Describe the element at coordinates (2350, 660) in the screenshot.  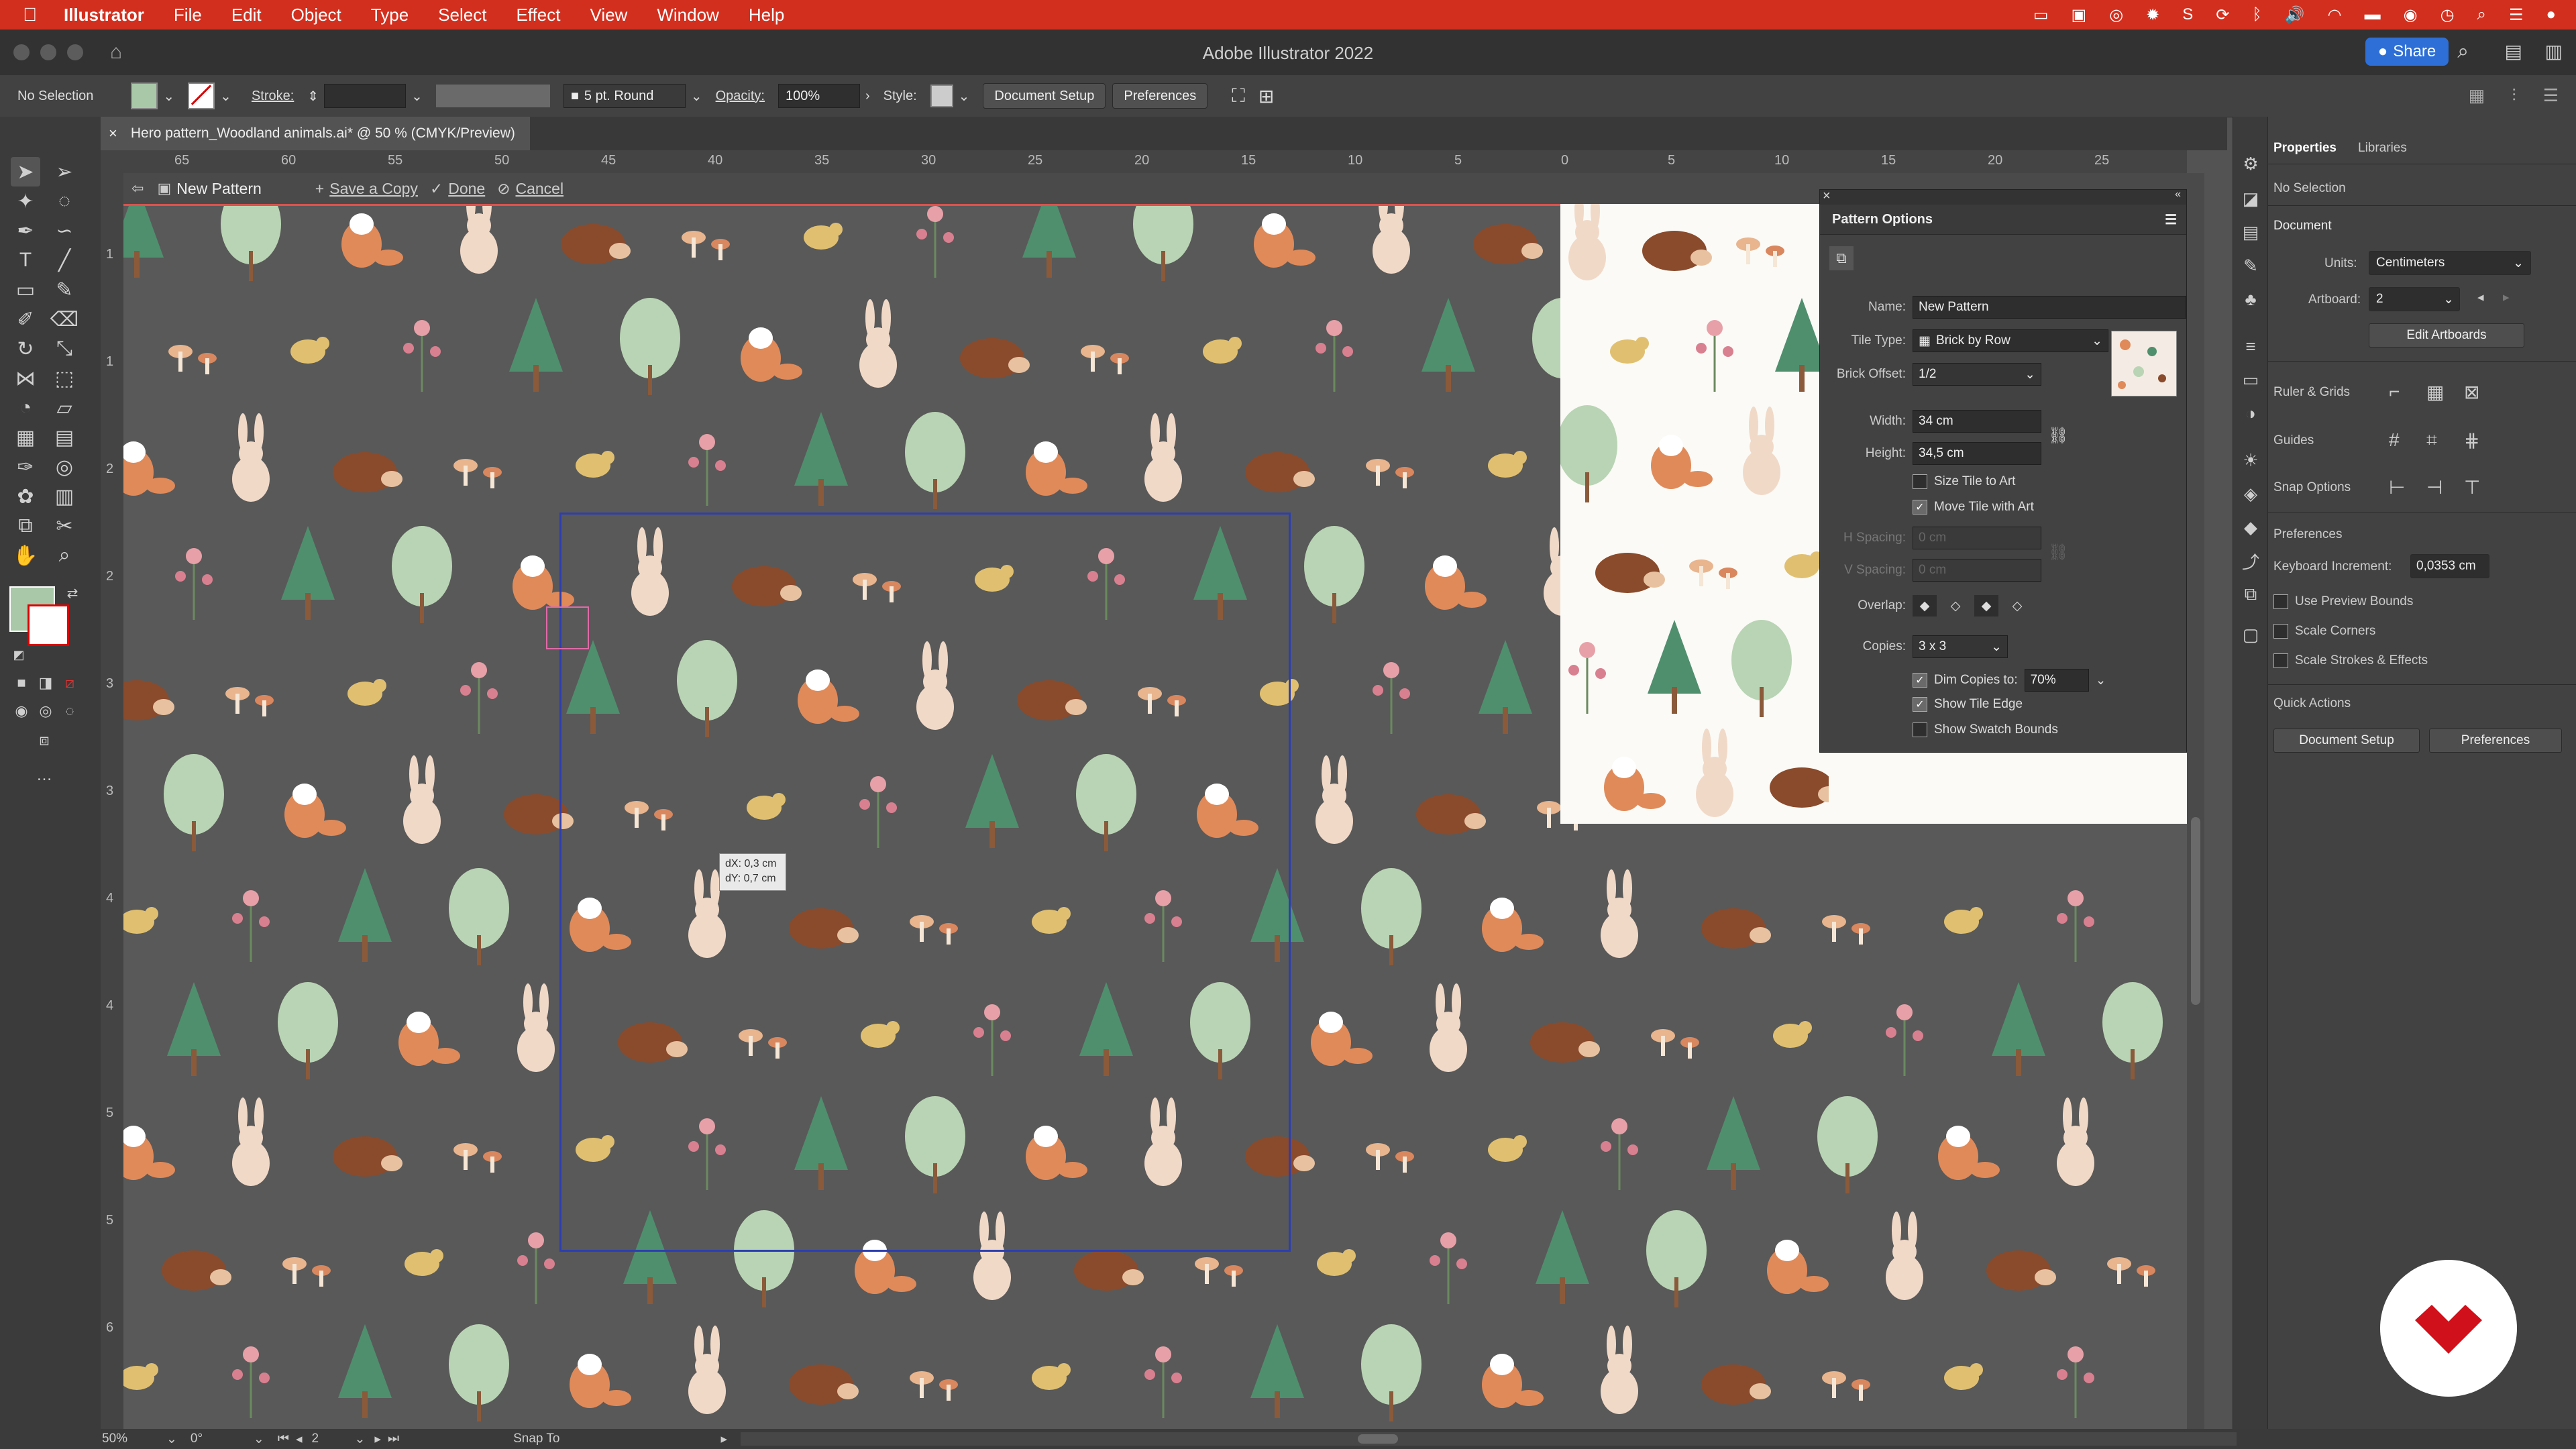
I see `scale-strokes-checkbox: Scale Strokes & Effects` at that location.